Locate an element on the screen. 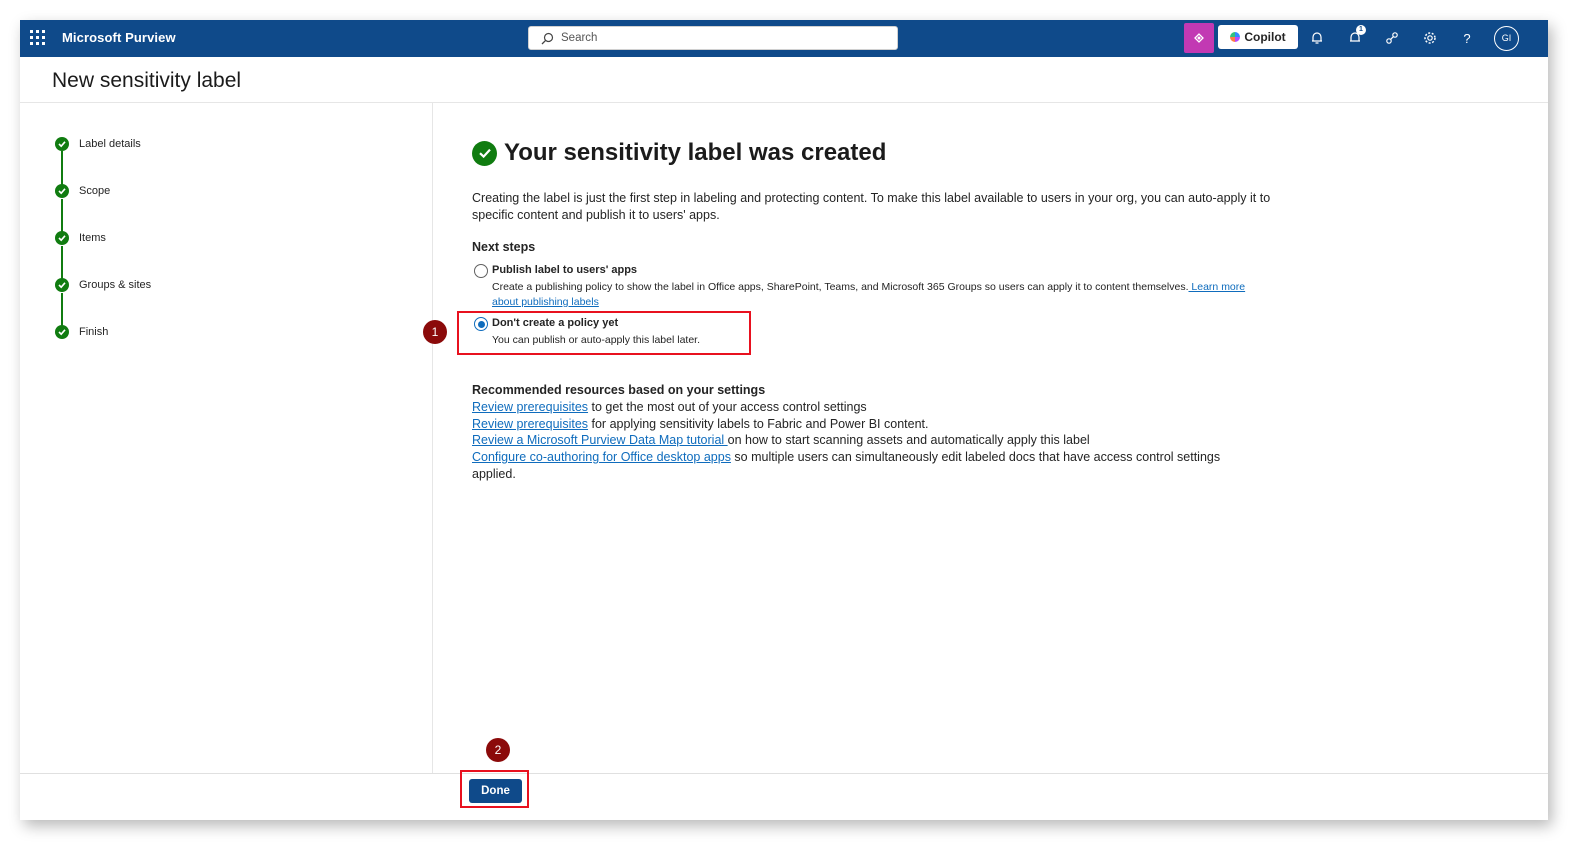  step-items: Items is located at coordinates (80, 238).